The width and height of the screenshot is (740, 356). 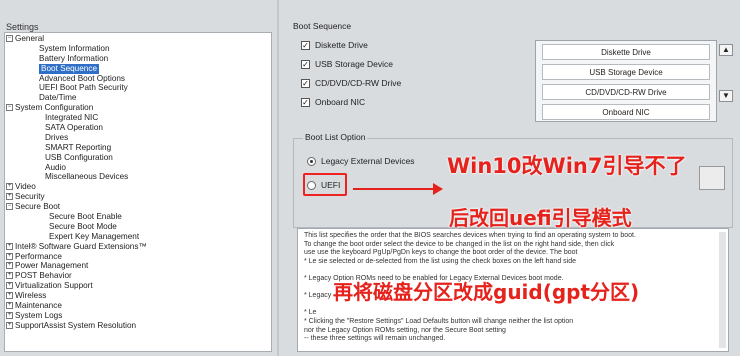 What do you see at coordinates (138, 217) in the screenshot?
I see `tree-item: Secure Boot Enable` at bounding box center [138, 217].